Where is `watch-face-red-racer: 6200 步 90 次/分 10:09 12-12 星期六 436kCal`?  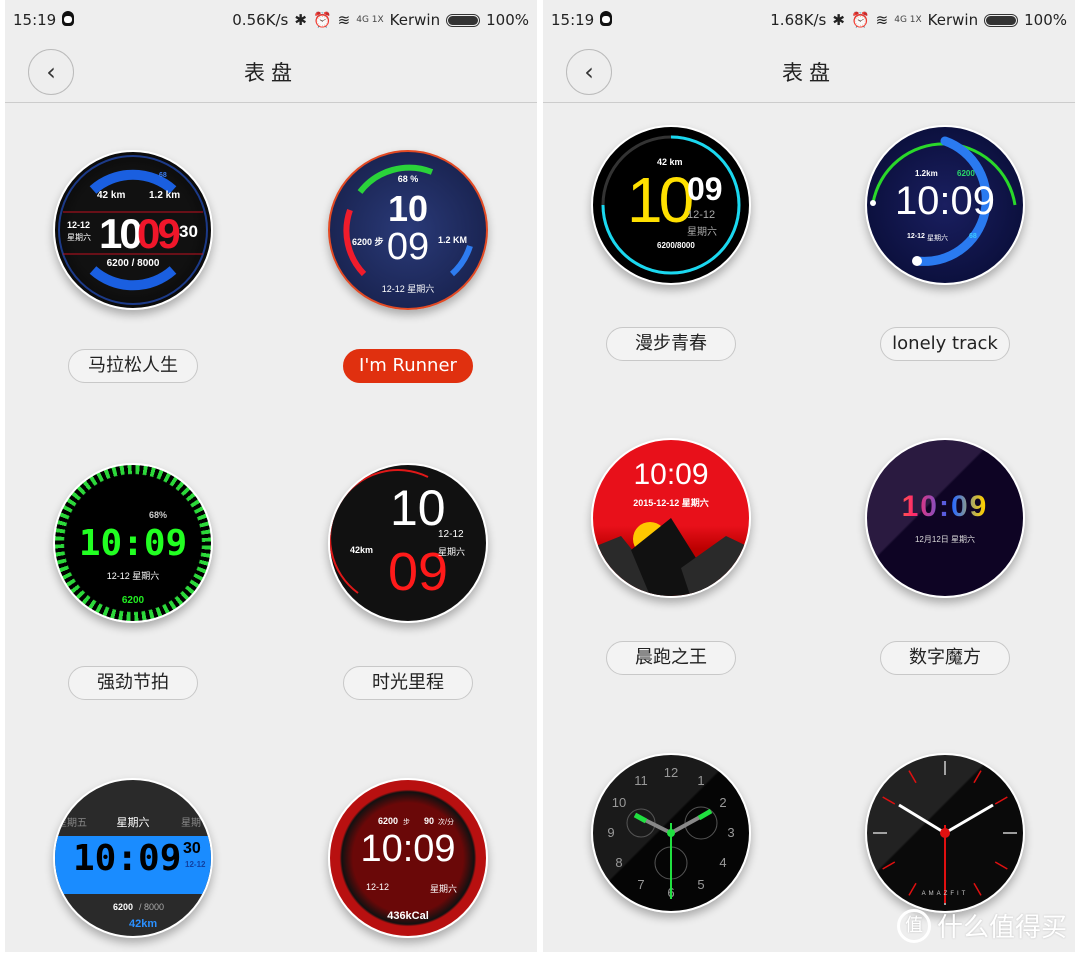 watch-face-red-racer: 6200 步 90 次/分 10:09 12-12 星期六 436kCal is located at coordinates (408, 858).